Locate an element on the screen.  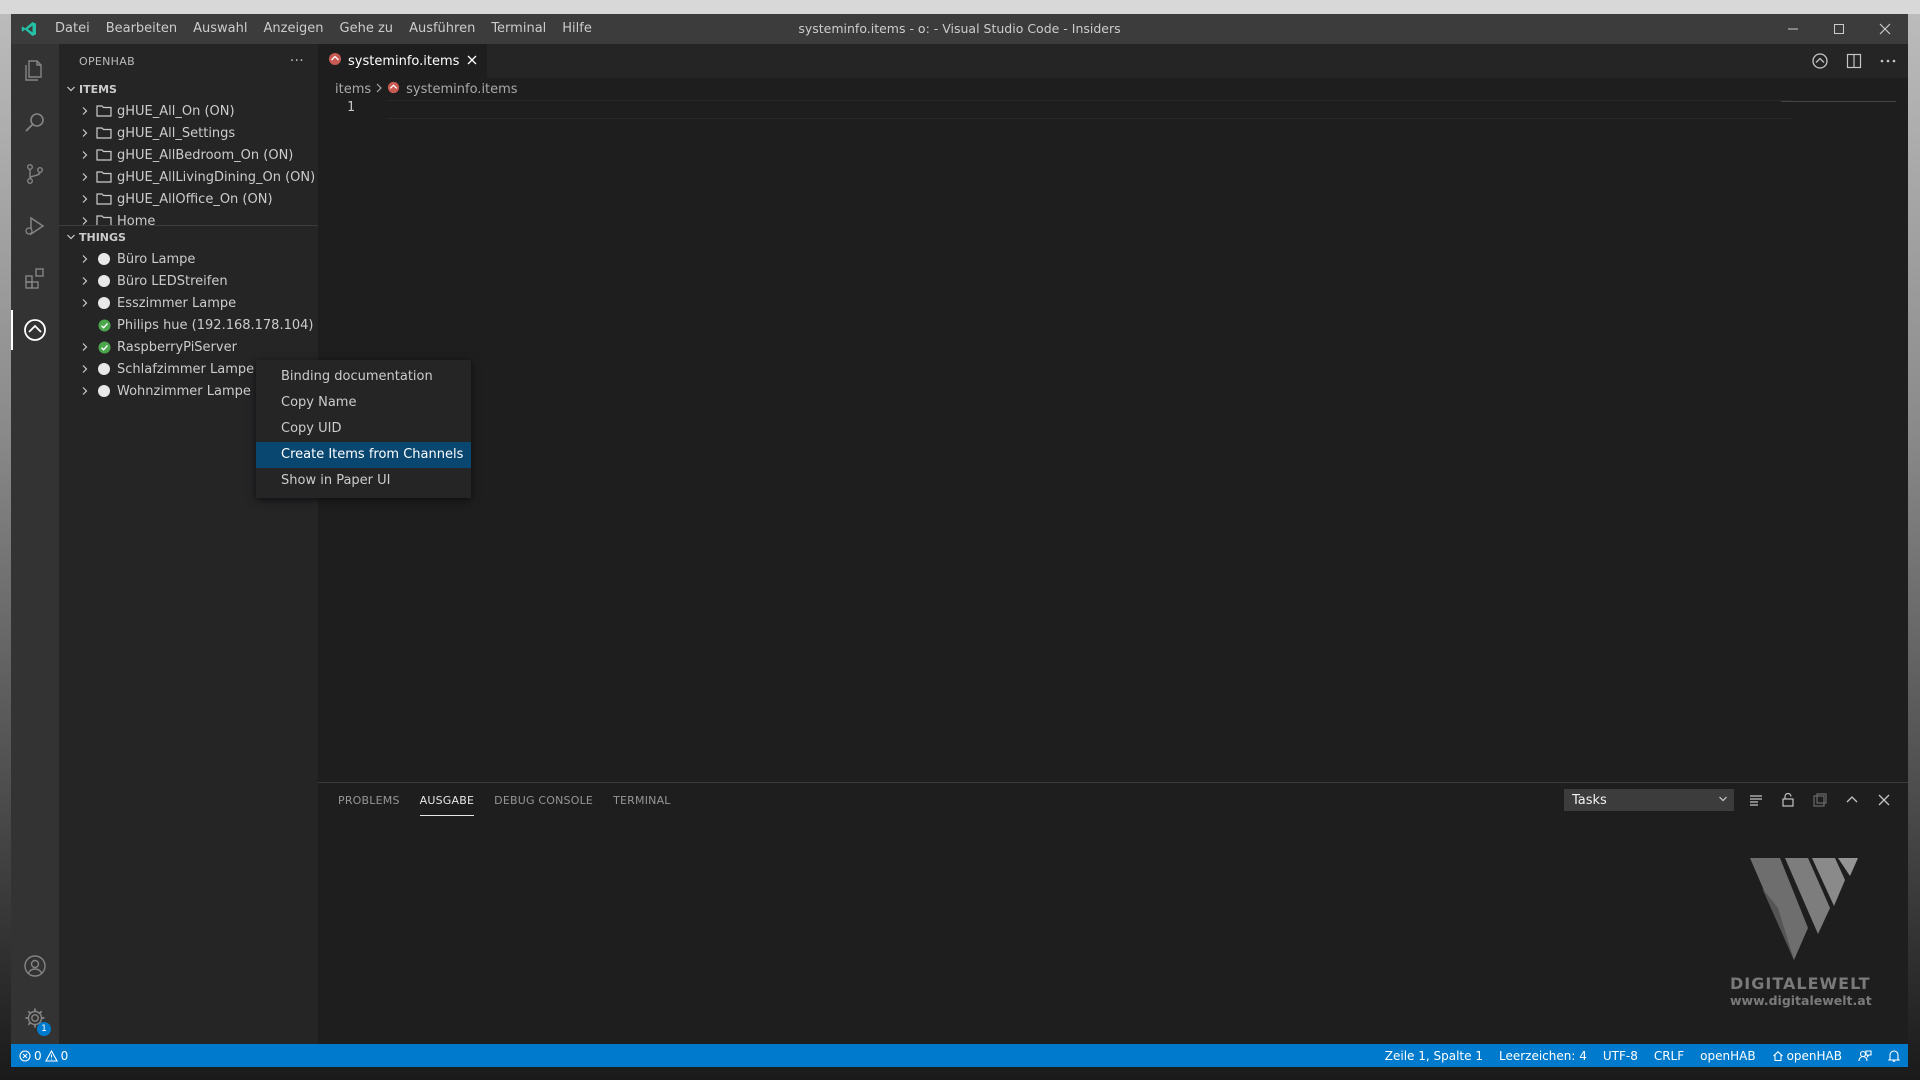
menu-gehe-zu: Gehe zu is located at coordinates (367, 29).